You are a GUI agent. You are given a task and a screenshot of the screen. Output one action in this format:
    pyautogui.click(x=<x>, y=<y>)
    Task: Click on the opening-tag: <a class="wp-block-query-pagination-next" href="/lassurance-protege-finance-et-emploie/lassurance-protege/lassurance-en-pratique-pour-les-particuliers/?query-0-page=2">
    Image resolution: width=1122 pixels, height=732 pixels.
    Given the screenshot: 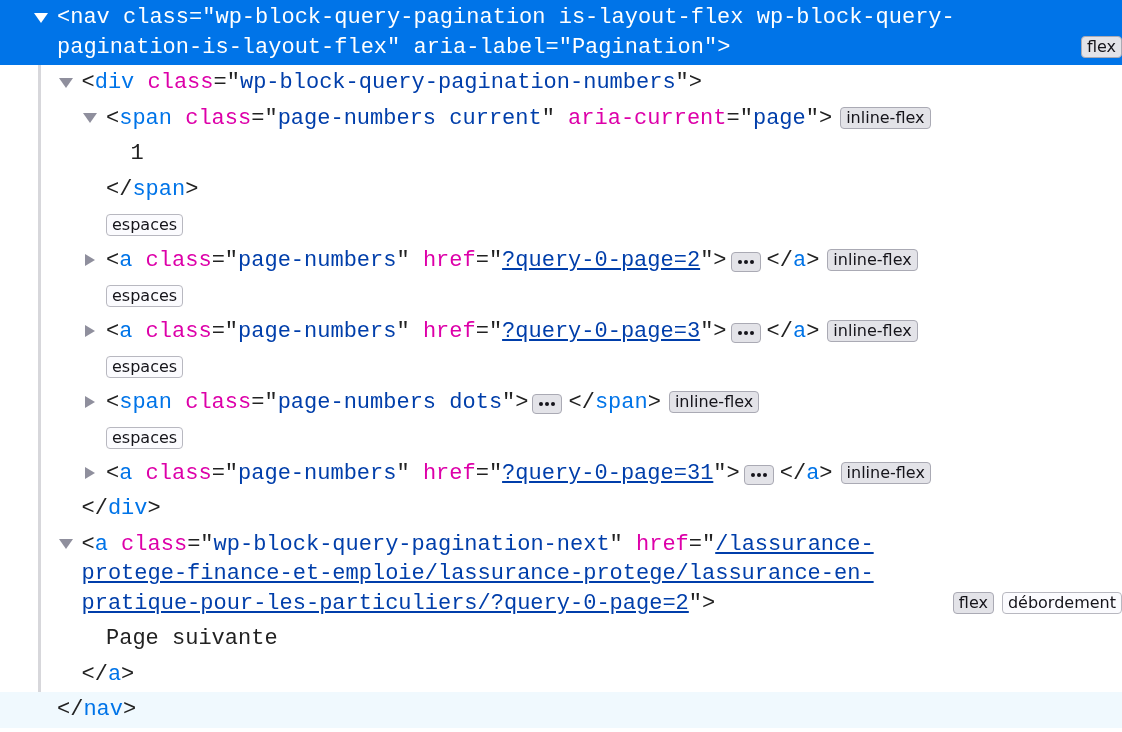 What is the action you would take?
    pyautogui.click(x=477, y=573)
    